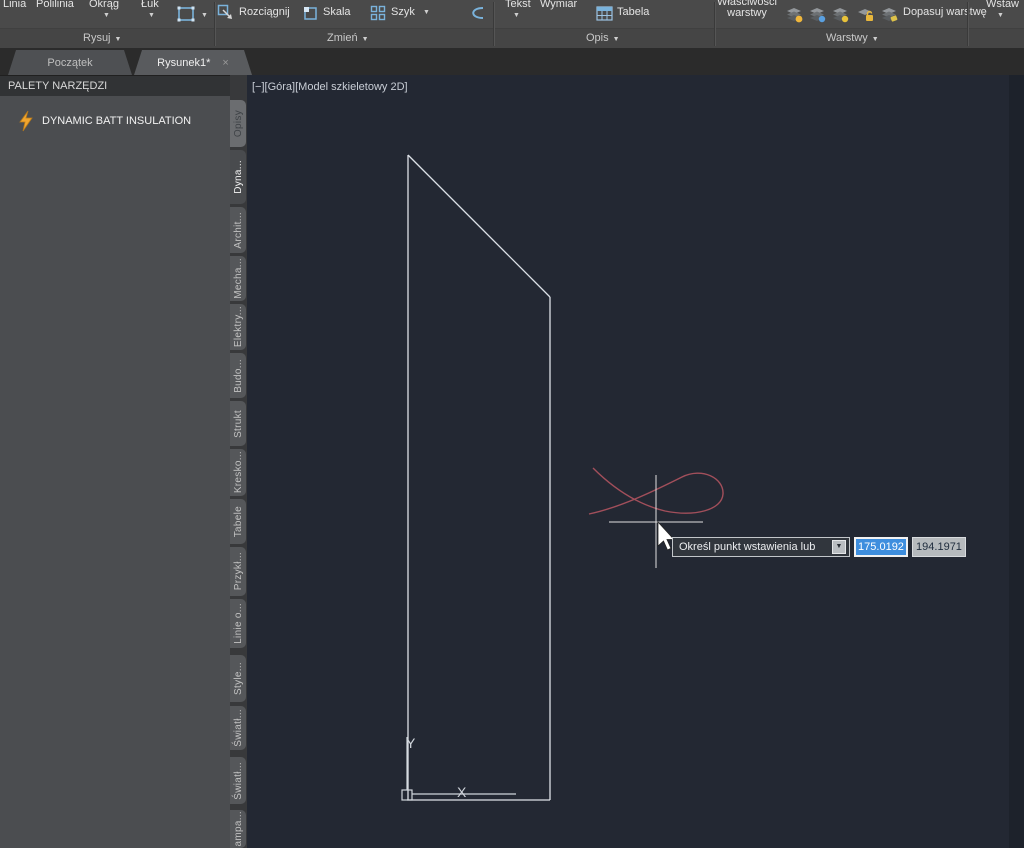 Image resolution: width=1024 pixels, height=848 pixels. I want to click on canvas-right-edge, so click(1016, 461).